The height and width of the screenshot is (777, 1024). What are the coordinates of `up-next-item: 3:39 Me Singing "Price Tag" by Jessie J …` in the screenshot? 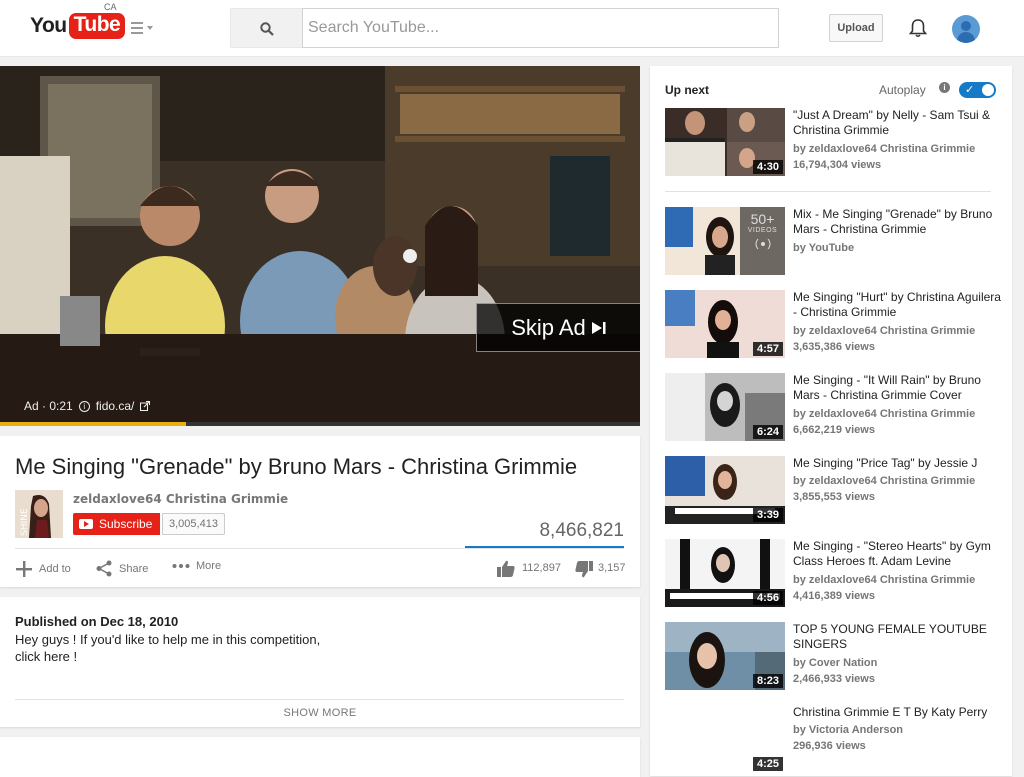 It's located at (835, 491).